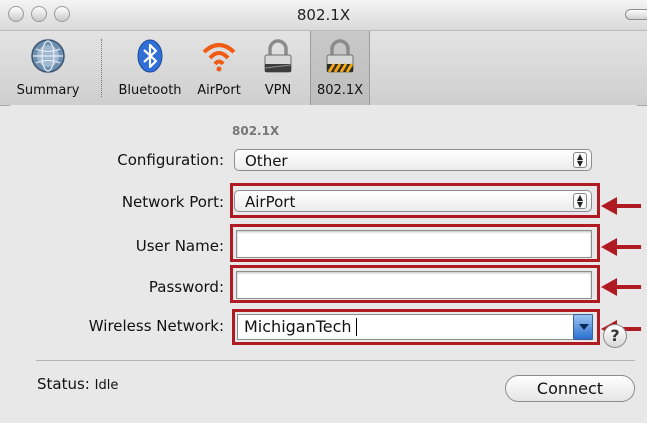 The height and width of the screenshot is (423, 647). Describe the element at coordinates (636, 14) in the screenshot. I see `toolbar-toggle-button` at that location.